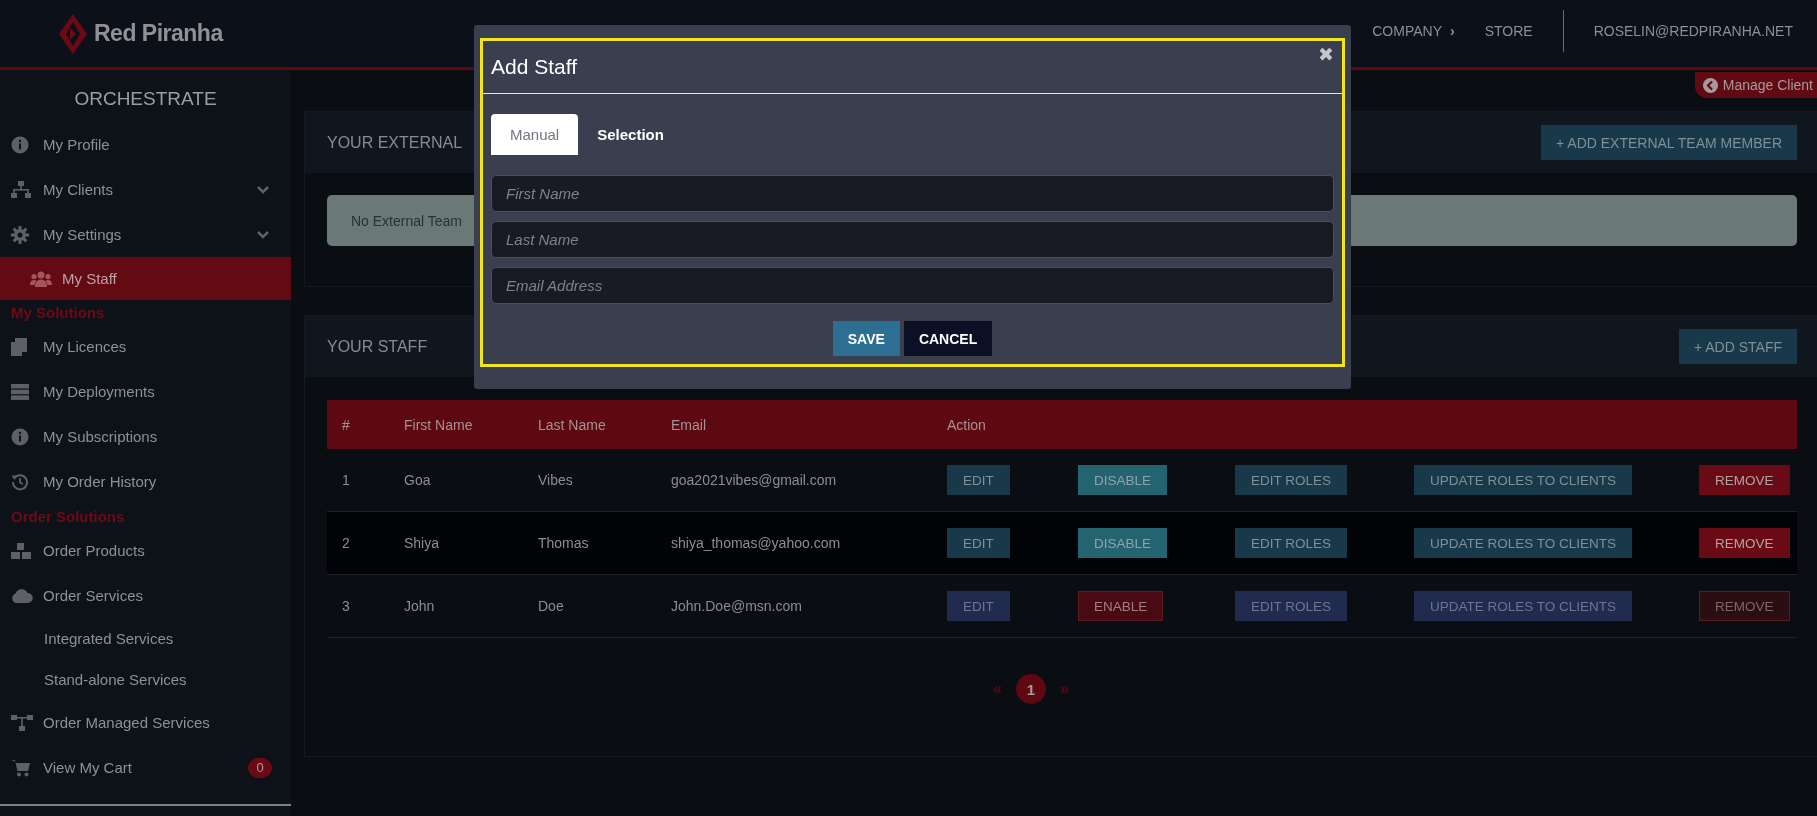 This screenshot has height=816, width=1817. I want to click on table-cell-text: Vibes, so click(556, 480).